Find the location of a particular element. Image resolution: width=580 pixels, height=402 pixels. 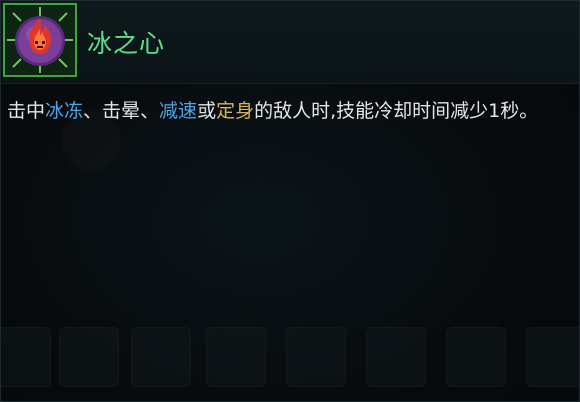

flame-heart-icon is located at coordinates (40, 40).